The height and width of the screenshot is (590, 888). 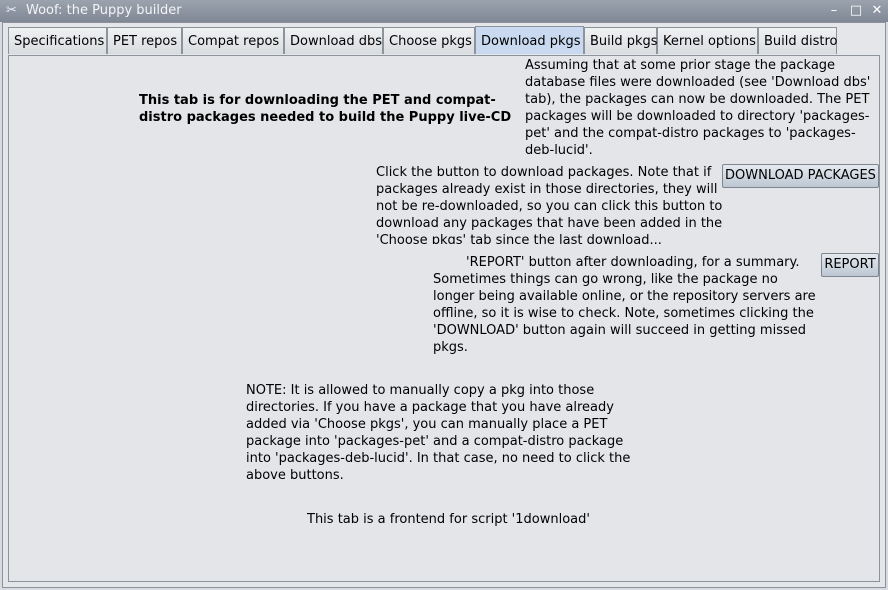 What do you see at coordinates (850, 265) in the screenshot?
I see `report-button: REPORT` at bounding box center [850, 265].